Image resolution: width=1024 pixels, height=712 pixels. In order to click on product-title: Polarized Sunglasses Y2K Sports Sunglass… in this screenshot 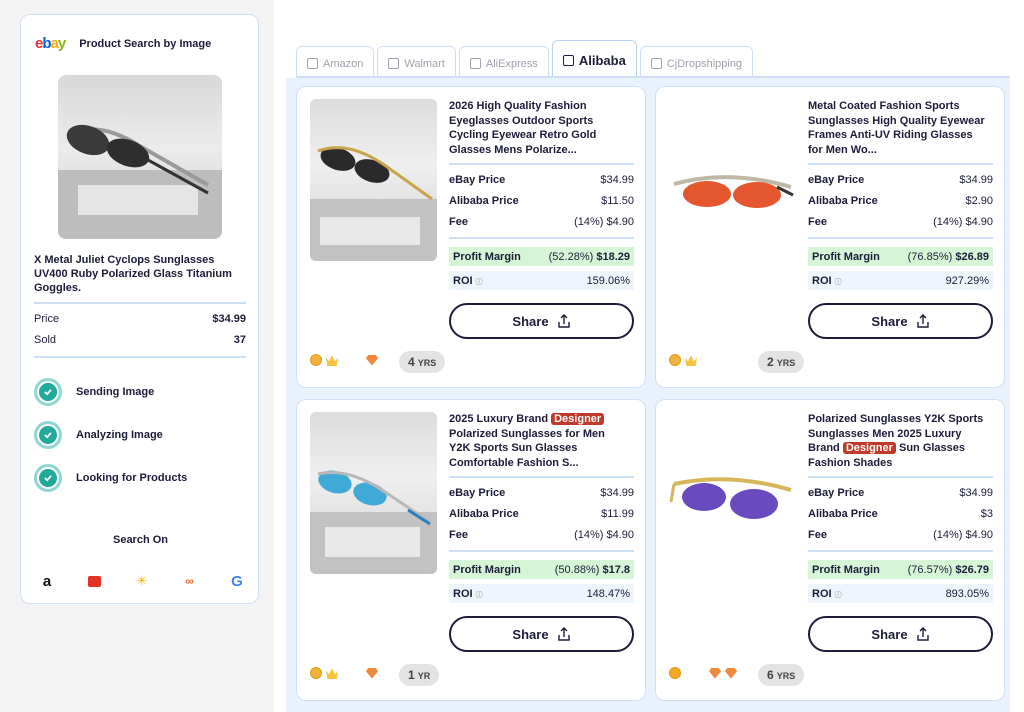, I will do `click(898, 441)`.